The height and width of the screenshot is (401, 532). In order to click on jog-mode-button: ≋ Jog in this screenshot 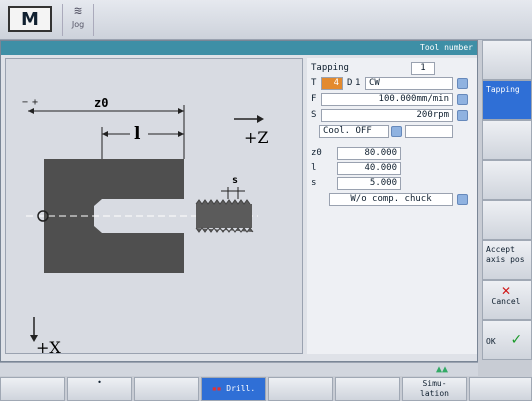, I will do `click(78, 20)`.